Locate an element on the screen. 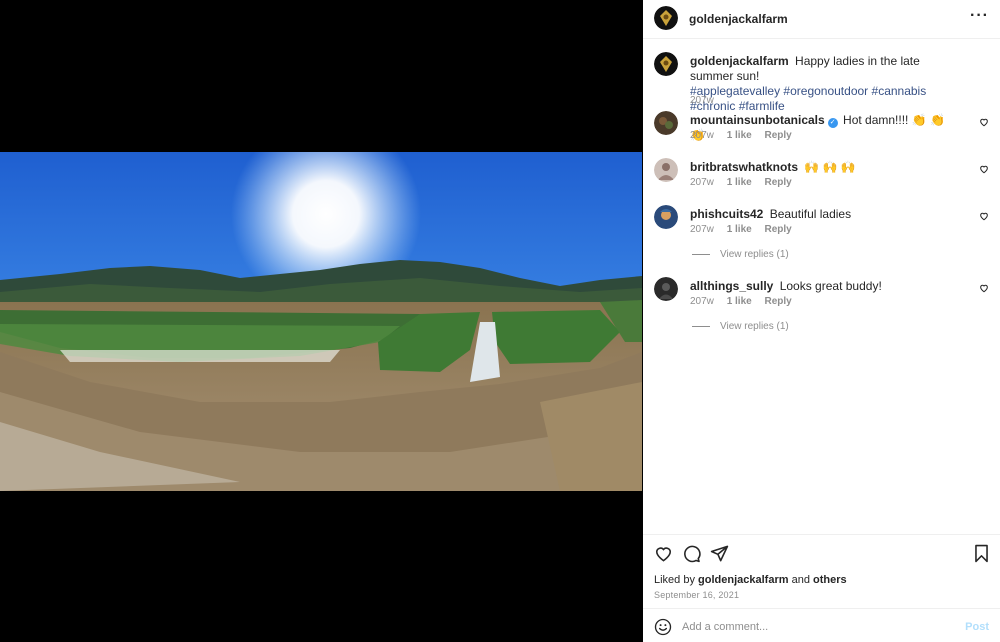 The height and width of the screenshot is (642, 1000). hashtag-link: #farmlife is located at coordinates (762, 106).